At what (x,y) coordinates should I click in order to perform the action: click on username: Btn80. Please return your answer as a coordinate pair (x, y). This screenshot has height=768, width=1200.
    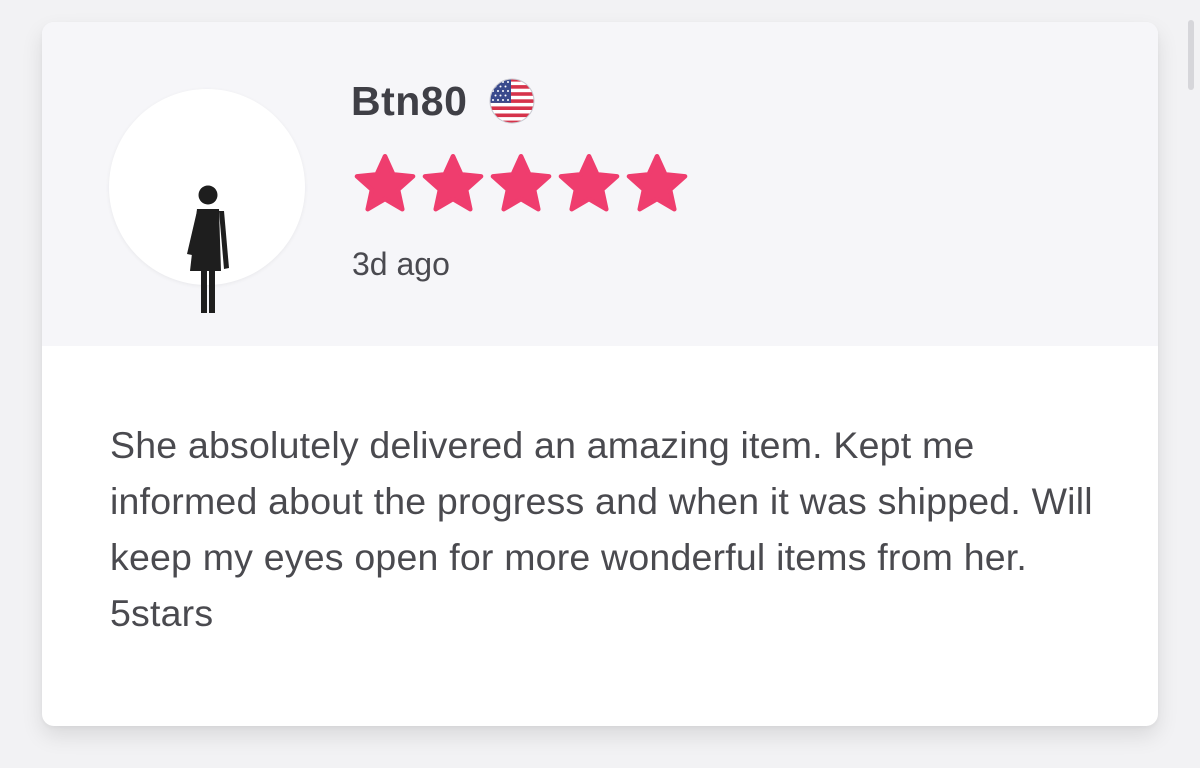
    Looking at the image, I should click on (409, 101).